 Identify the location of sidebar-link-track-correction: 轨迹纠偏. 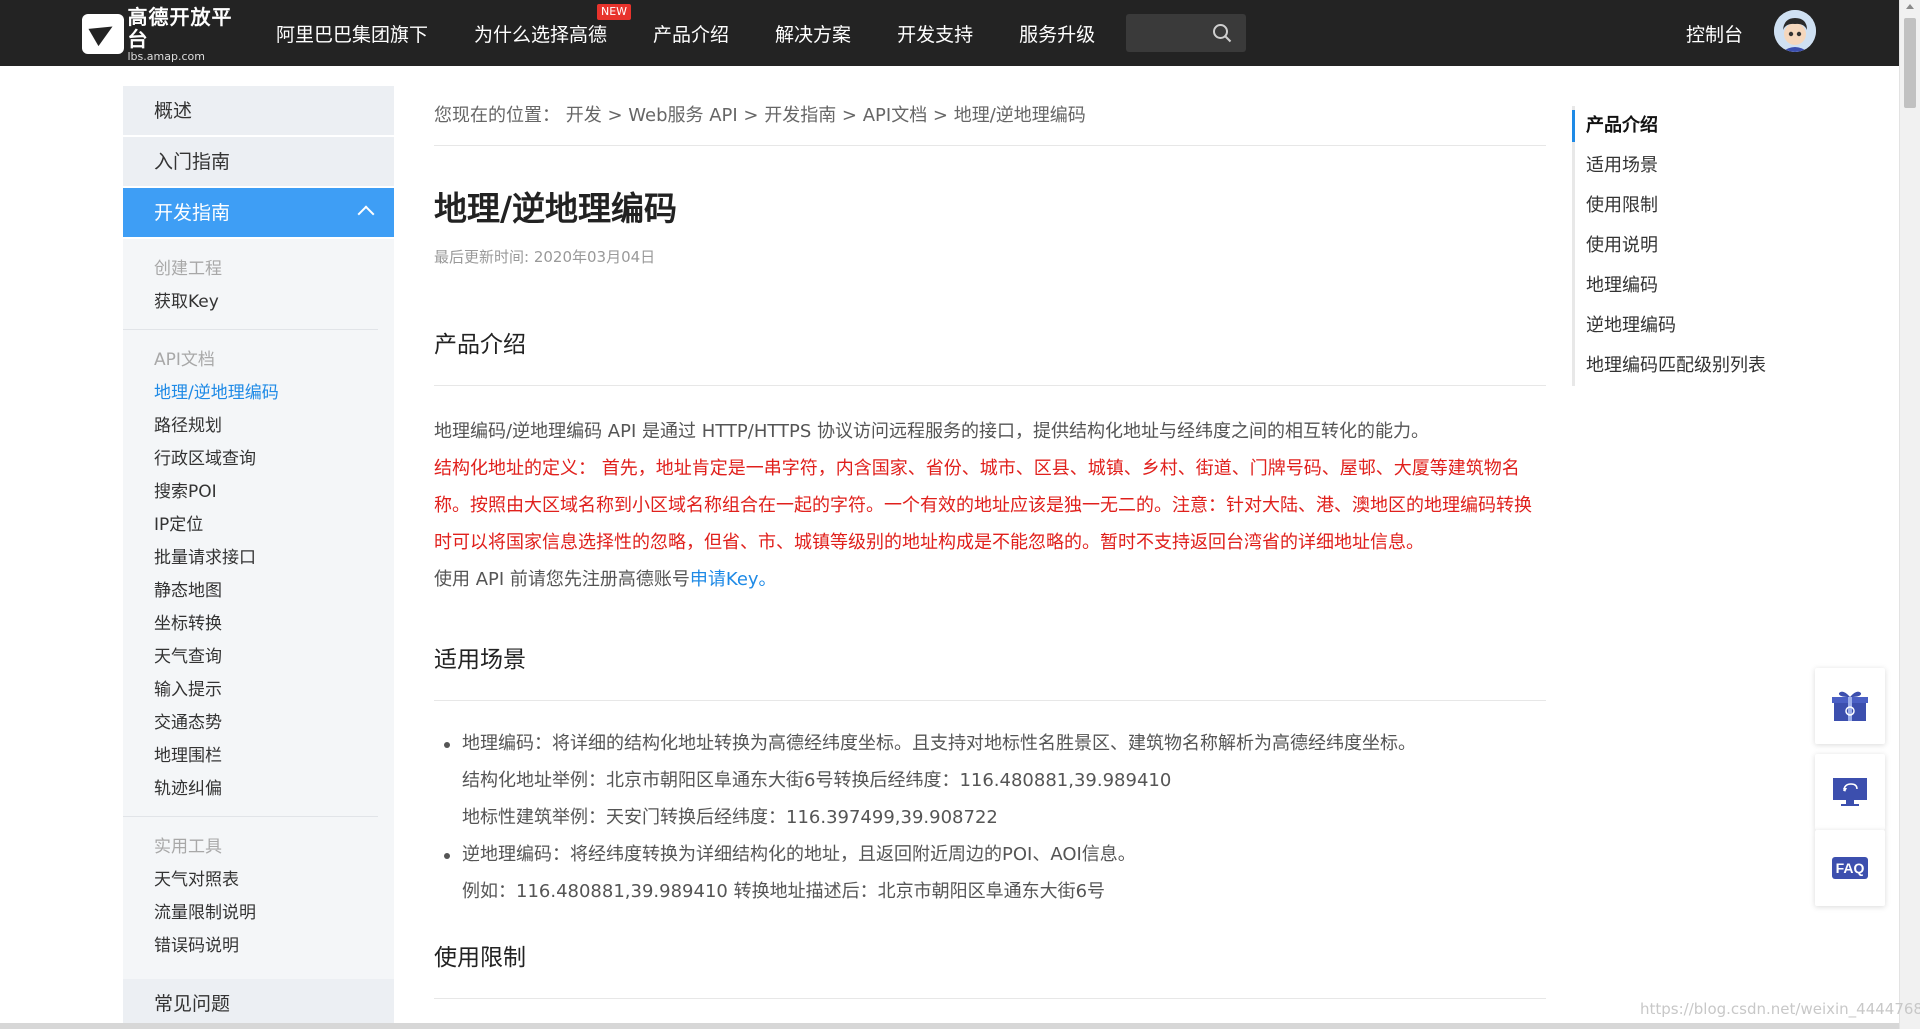
(266, 789).